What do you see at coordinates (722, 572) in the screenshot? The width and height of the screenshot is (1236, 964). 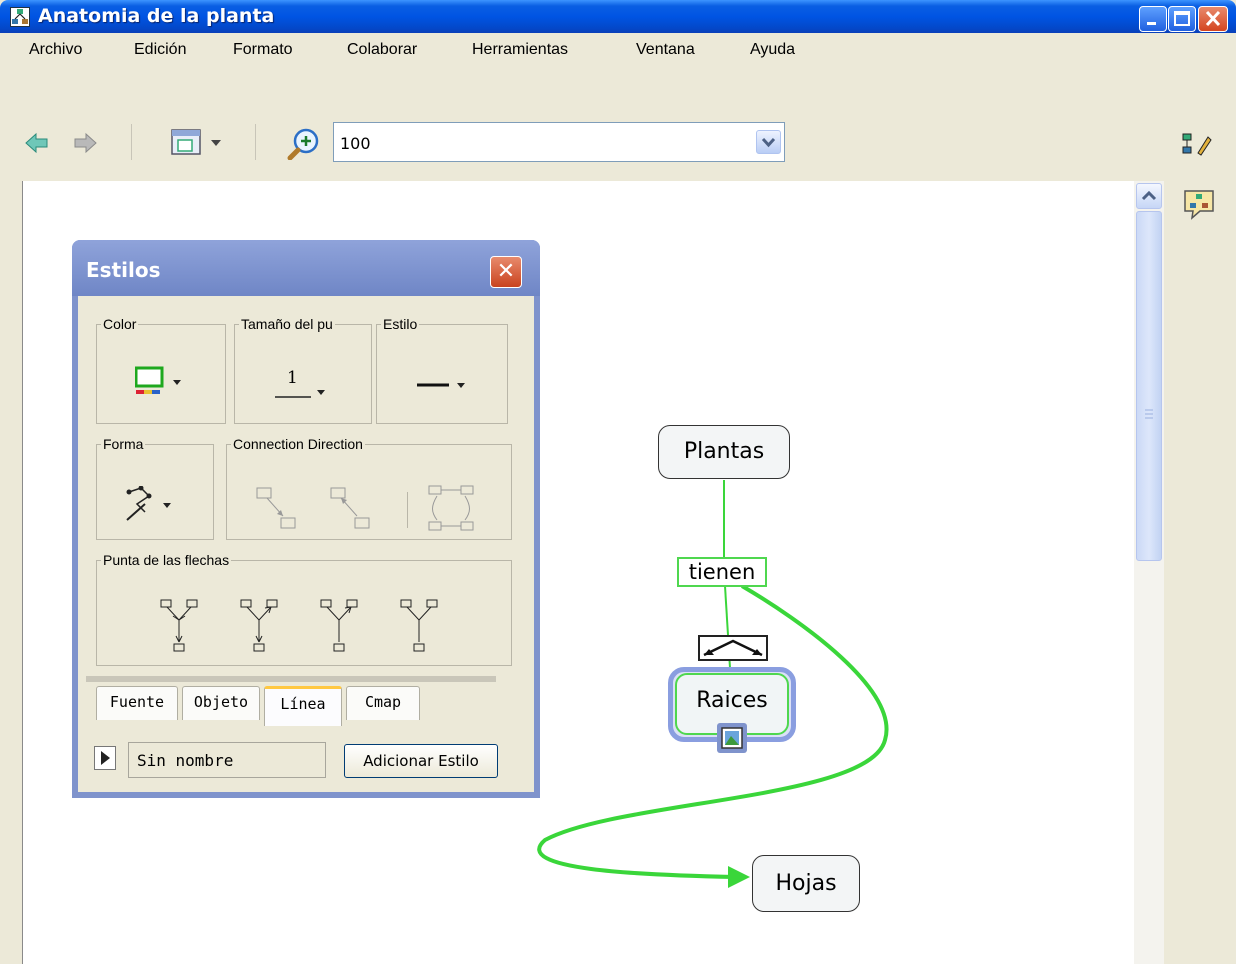 I see `link-label-tienen: tienen` at bounding box center [722, 572].